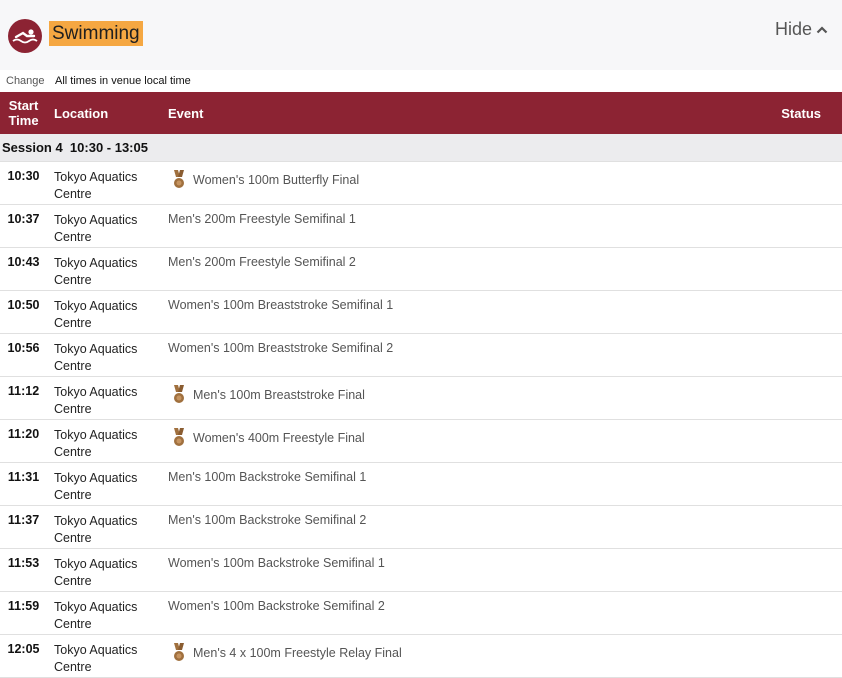 The image size is (842, 678). What do you see at coordinates (23, 226) in the screenshot?
I see `start-time-cell: 10:37` at bounding box center [23, 226].